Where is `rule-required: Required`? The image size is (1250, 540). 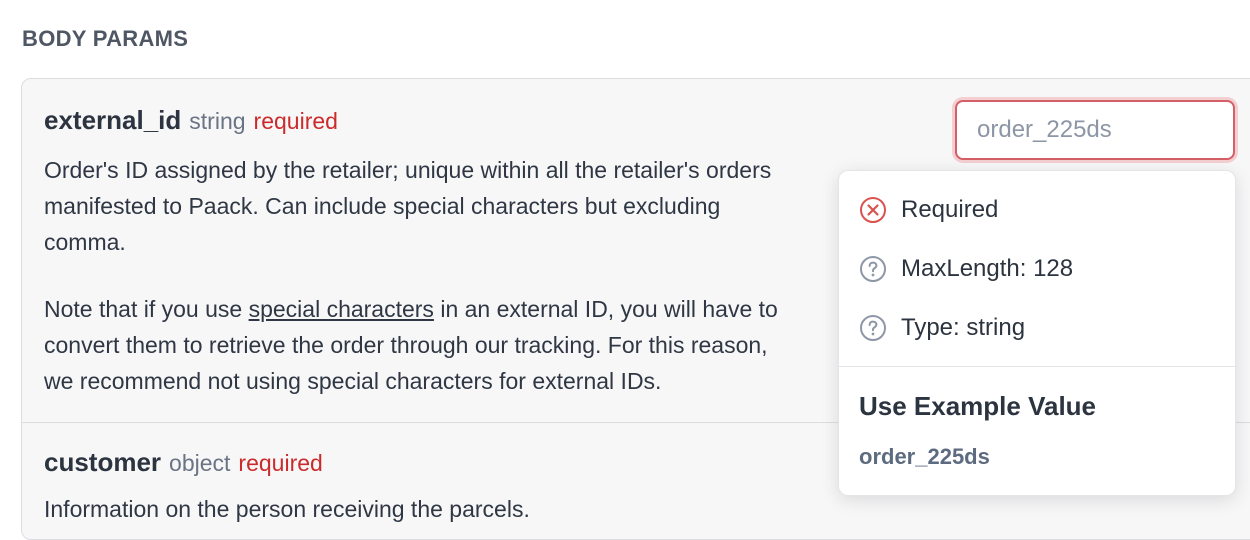 rule-required: Required is located at coordinates (928, 210).